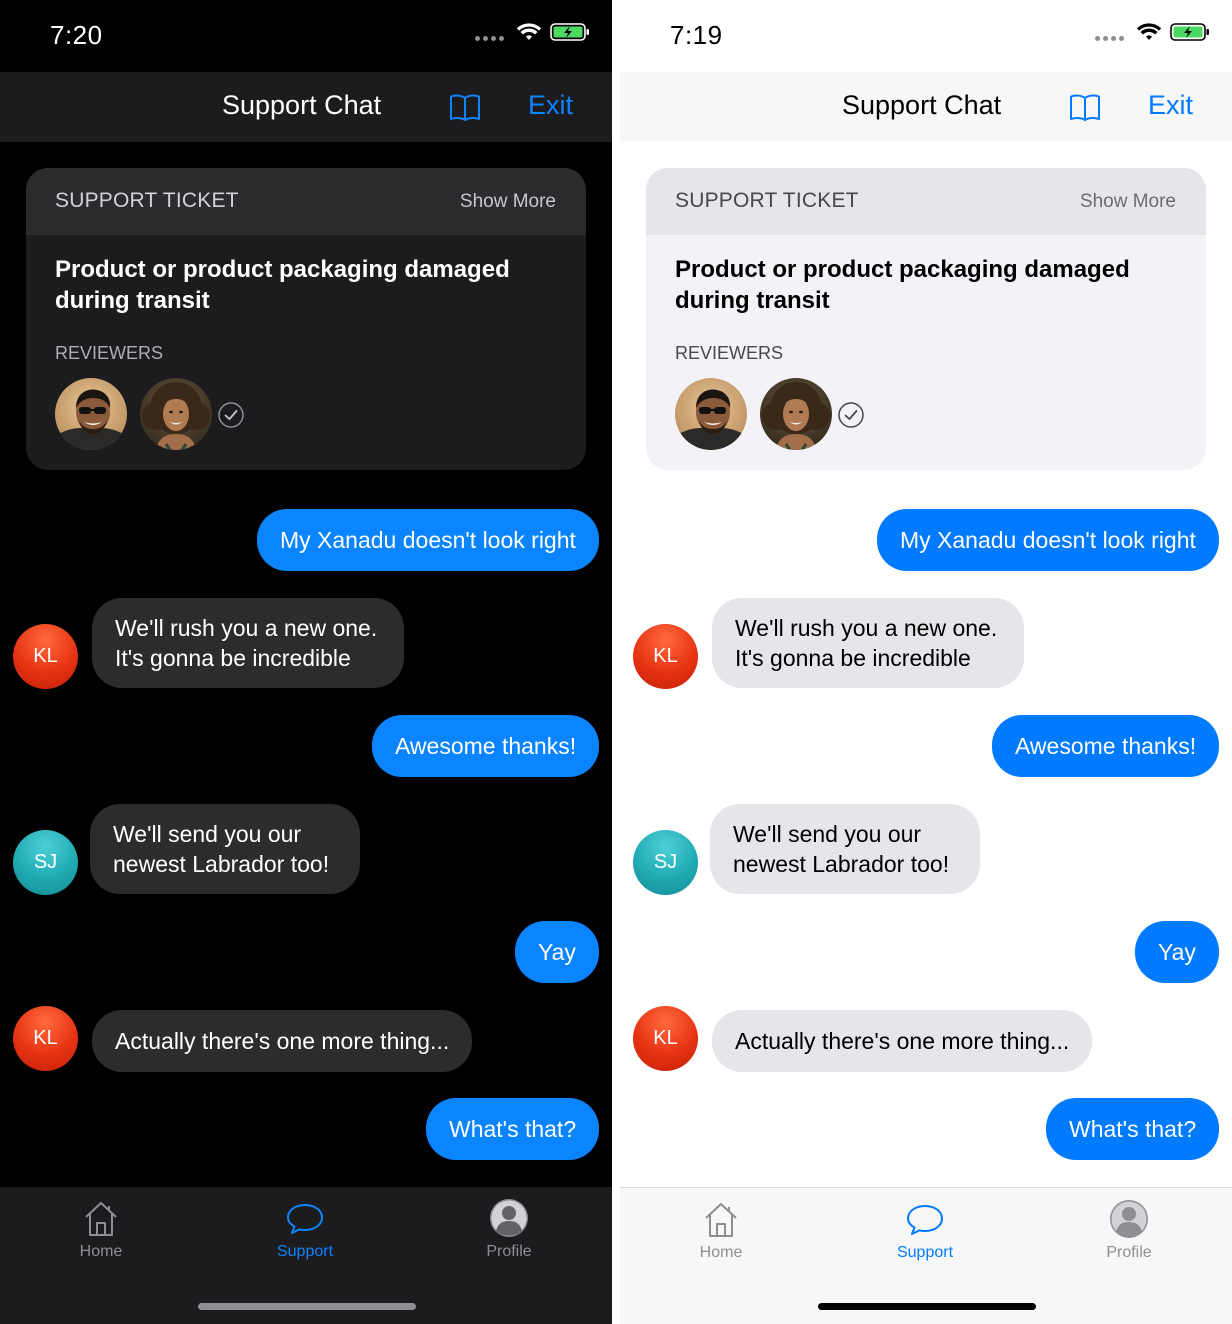 The image size is (1232, 1324). What do you see at coordinates (926, 36) in the screenshot?
I see `status-bar: 7:19` at bounding box center [926, 36].